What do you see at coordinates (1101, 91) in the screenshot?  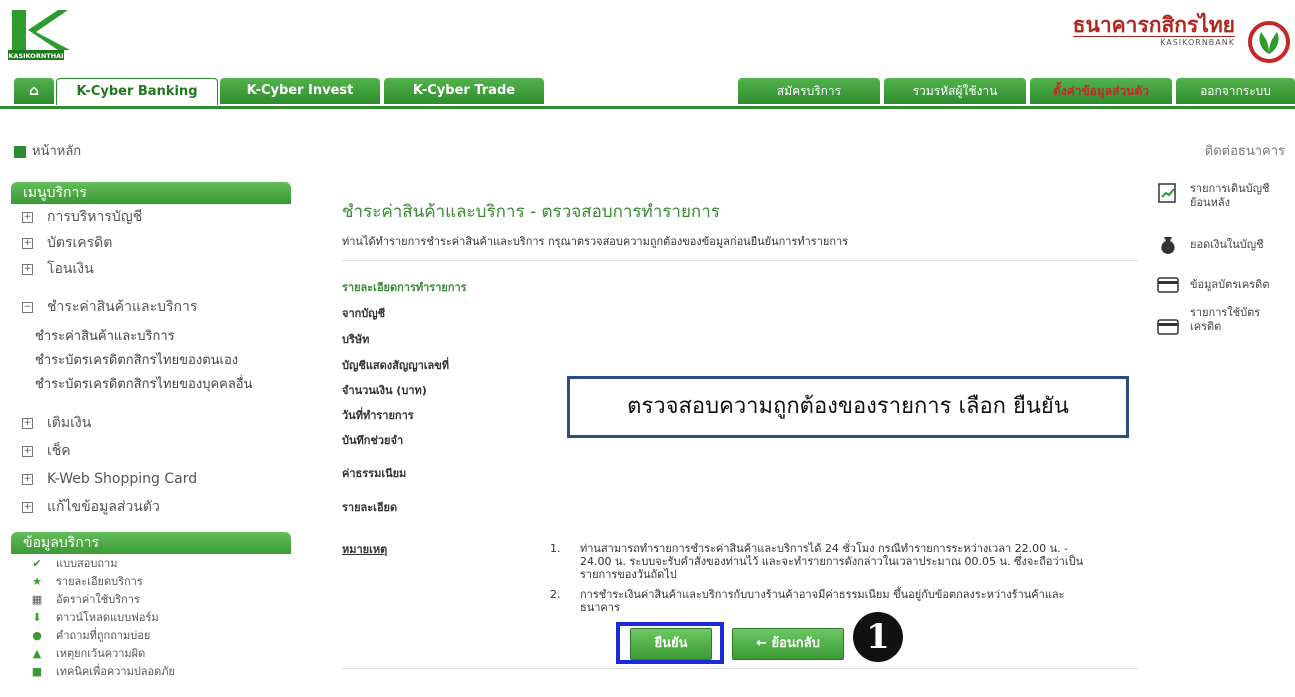 I see `personal-settings-tab: ตั้งค่าข้อมูลส่วนตัว` at bounding box center [1101, 91].